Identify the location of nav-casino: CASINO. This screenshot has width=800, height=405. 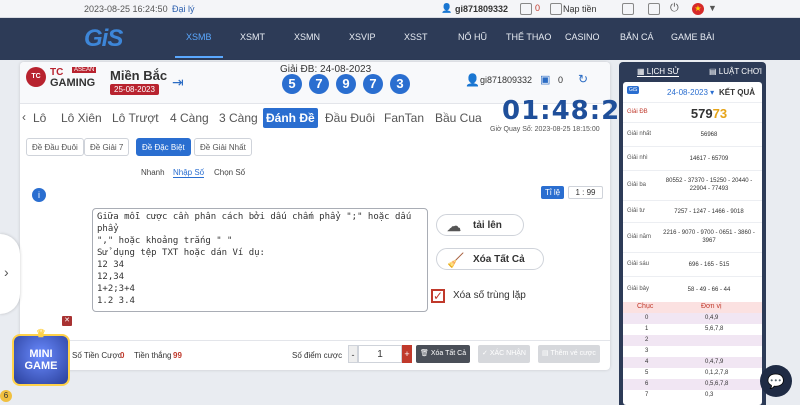
(582, 37).